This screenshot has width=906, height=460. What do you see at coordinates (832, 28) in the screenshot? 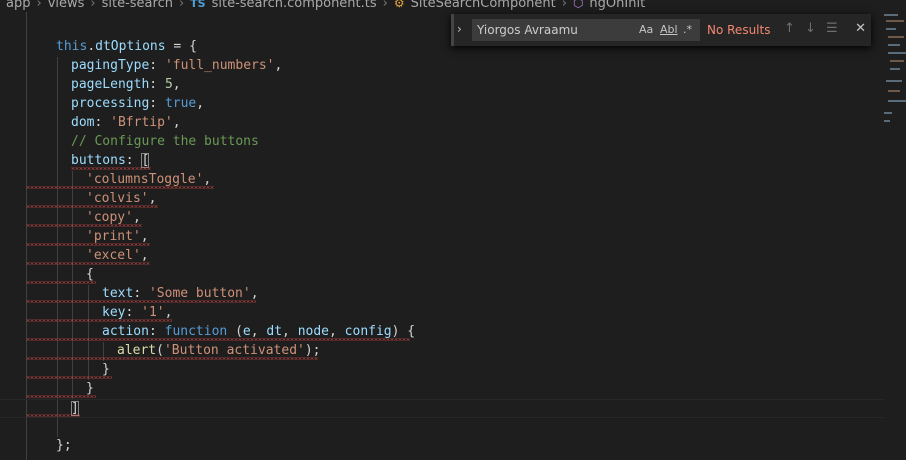
I see `find-in-selection-icon: ☰` at bounding box center [832, 28].